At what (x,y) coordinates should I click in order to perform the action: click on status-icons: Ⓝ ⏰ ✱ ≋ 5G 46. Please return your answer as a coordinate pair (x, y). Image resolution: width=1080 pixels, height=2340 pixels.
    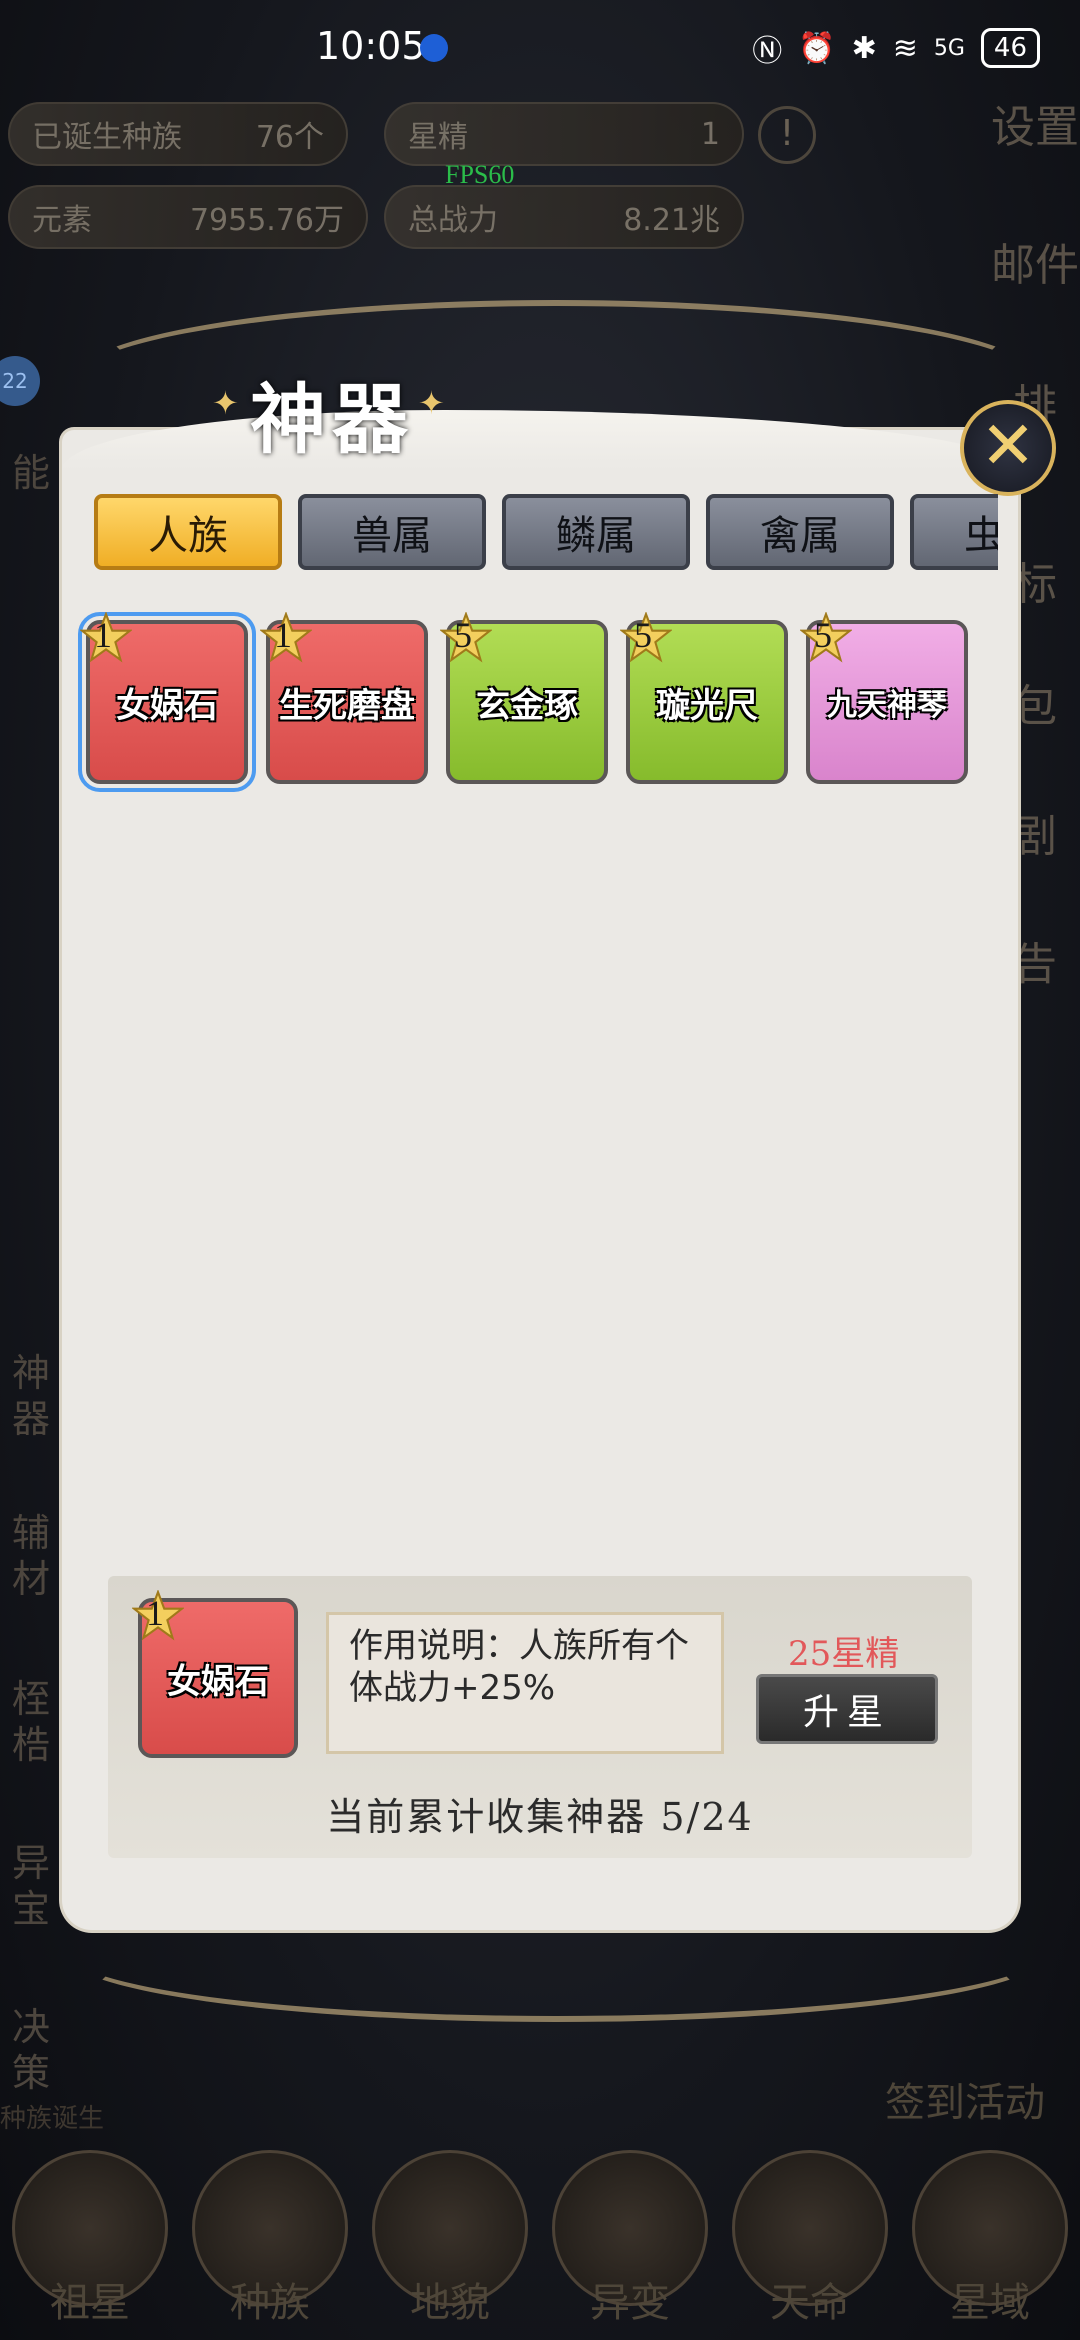
    Looking at the image, I should click on (896, 48).